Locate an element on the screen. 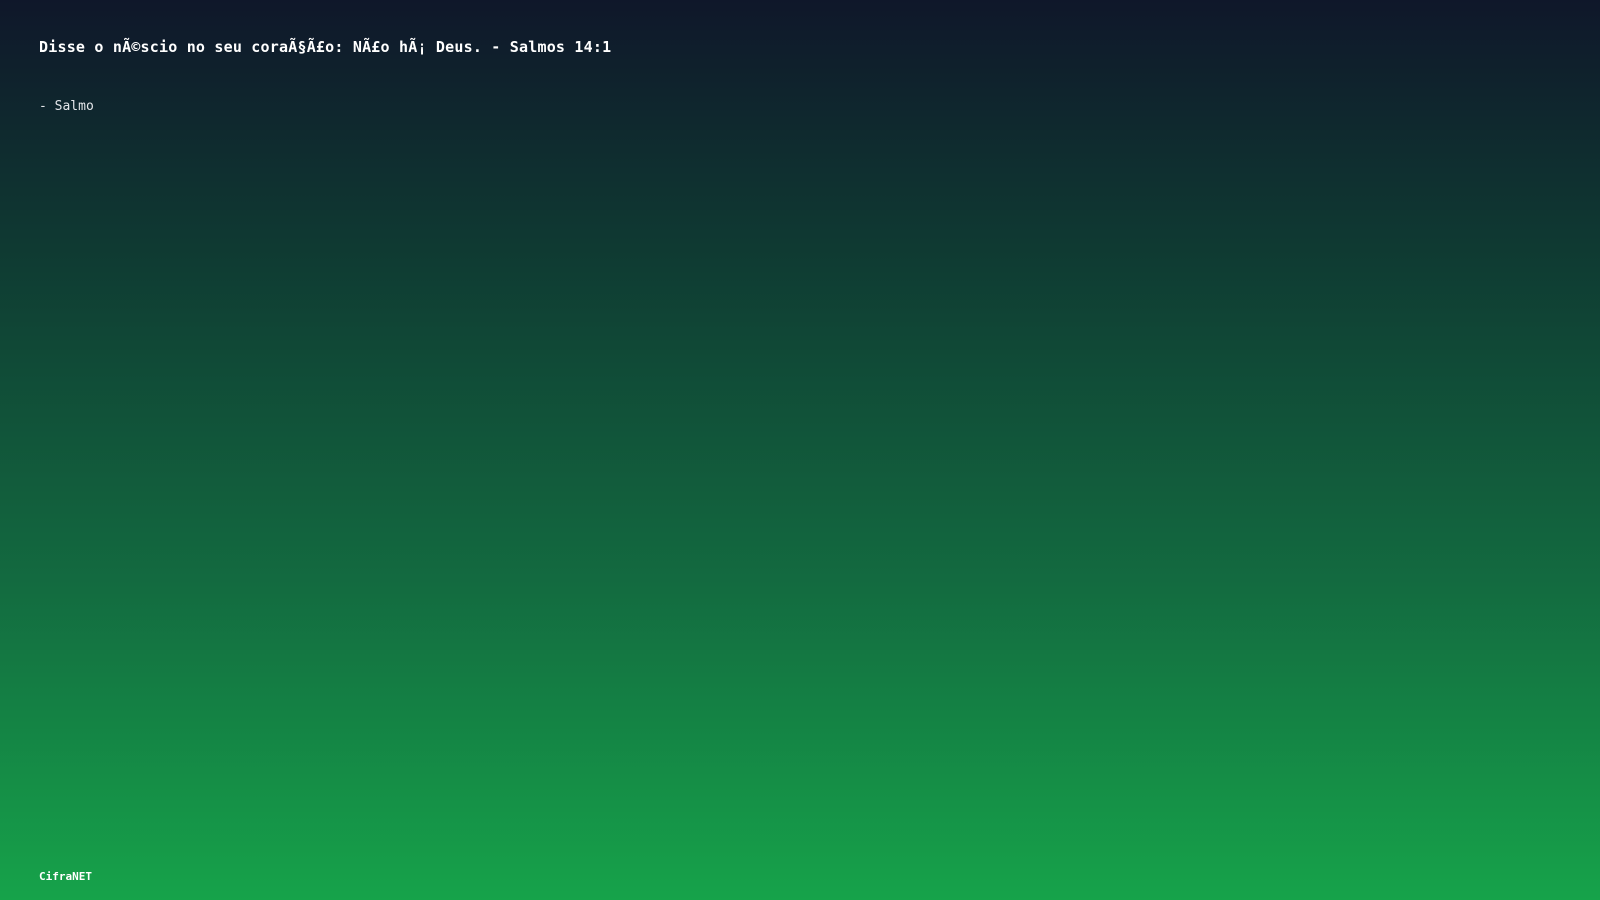  quote-author: - Salmo is located at coordinates (66, 106).